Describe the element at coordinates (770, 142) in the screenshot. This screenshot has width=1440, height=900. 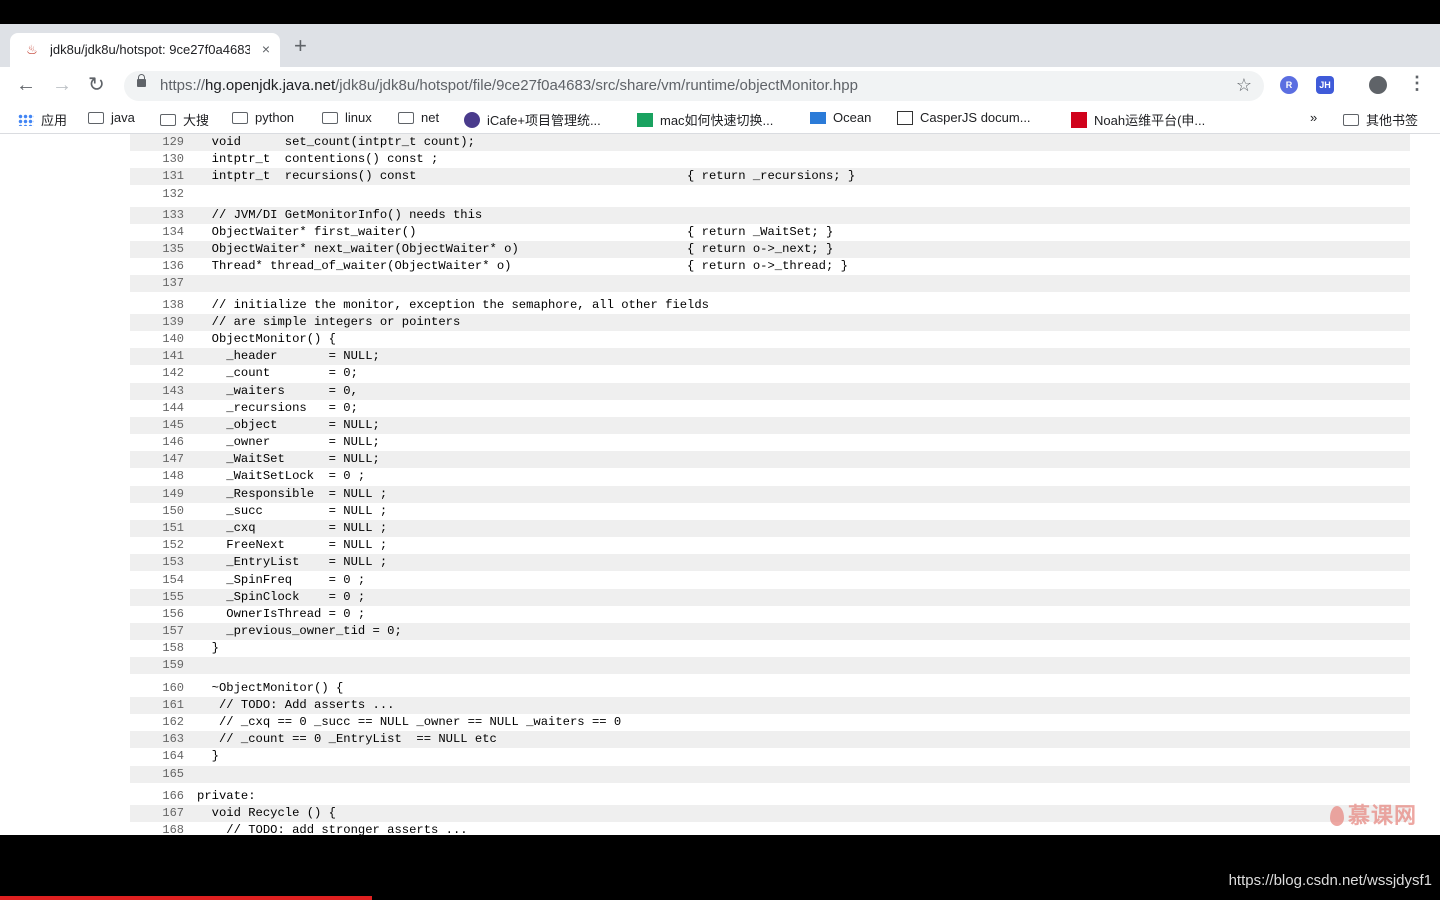
I see `code-line: 129 void set_count(intptr_t count);` at that location.